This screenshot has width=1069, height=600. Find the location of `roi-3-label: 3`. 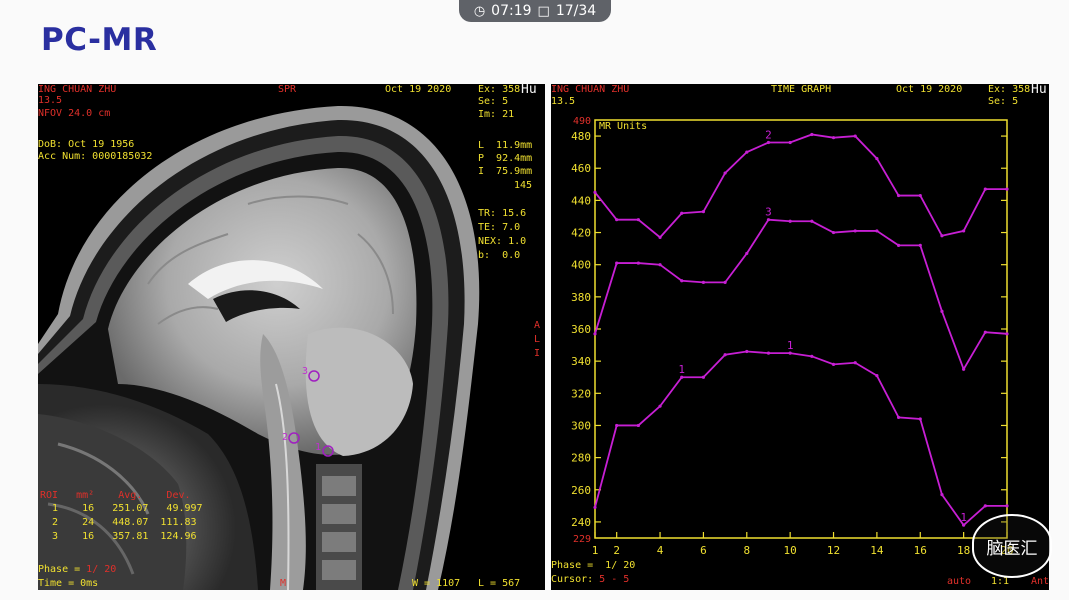

roi-3-label: 3 is located at coordinates (305, 371).